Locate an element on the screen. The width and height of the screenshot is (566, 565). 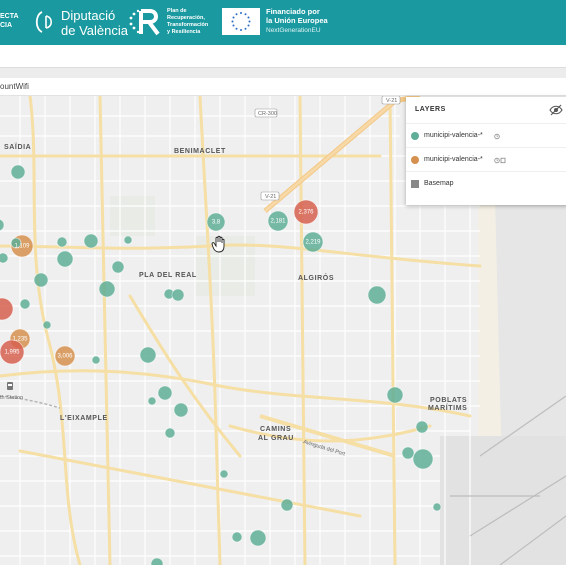
divider is located at coordinates (283, 67).